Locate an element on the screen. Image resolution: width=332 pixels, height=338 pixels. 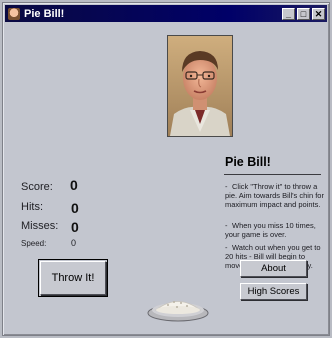
pie-image is located at coordinates (178, 311).